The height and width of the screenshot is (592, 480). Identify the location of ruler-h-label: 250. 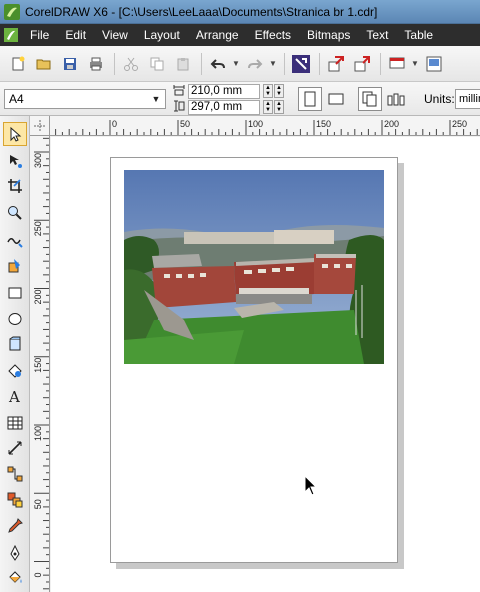
(459, 124).